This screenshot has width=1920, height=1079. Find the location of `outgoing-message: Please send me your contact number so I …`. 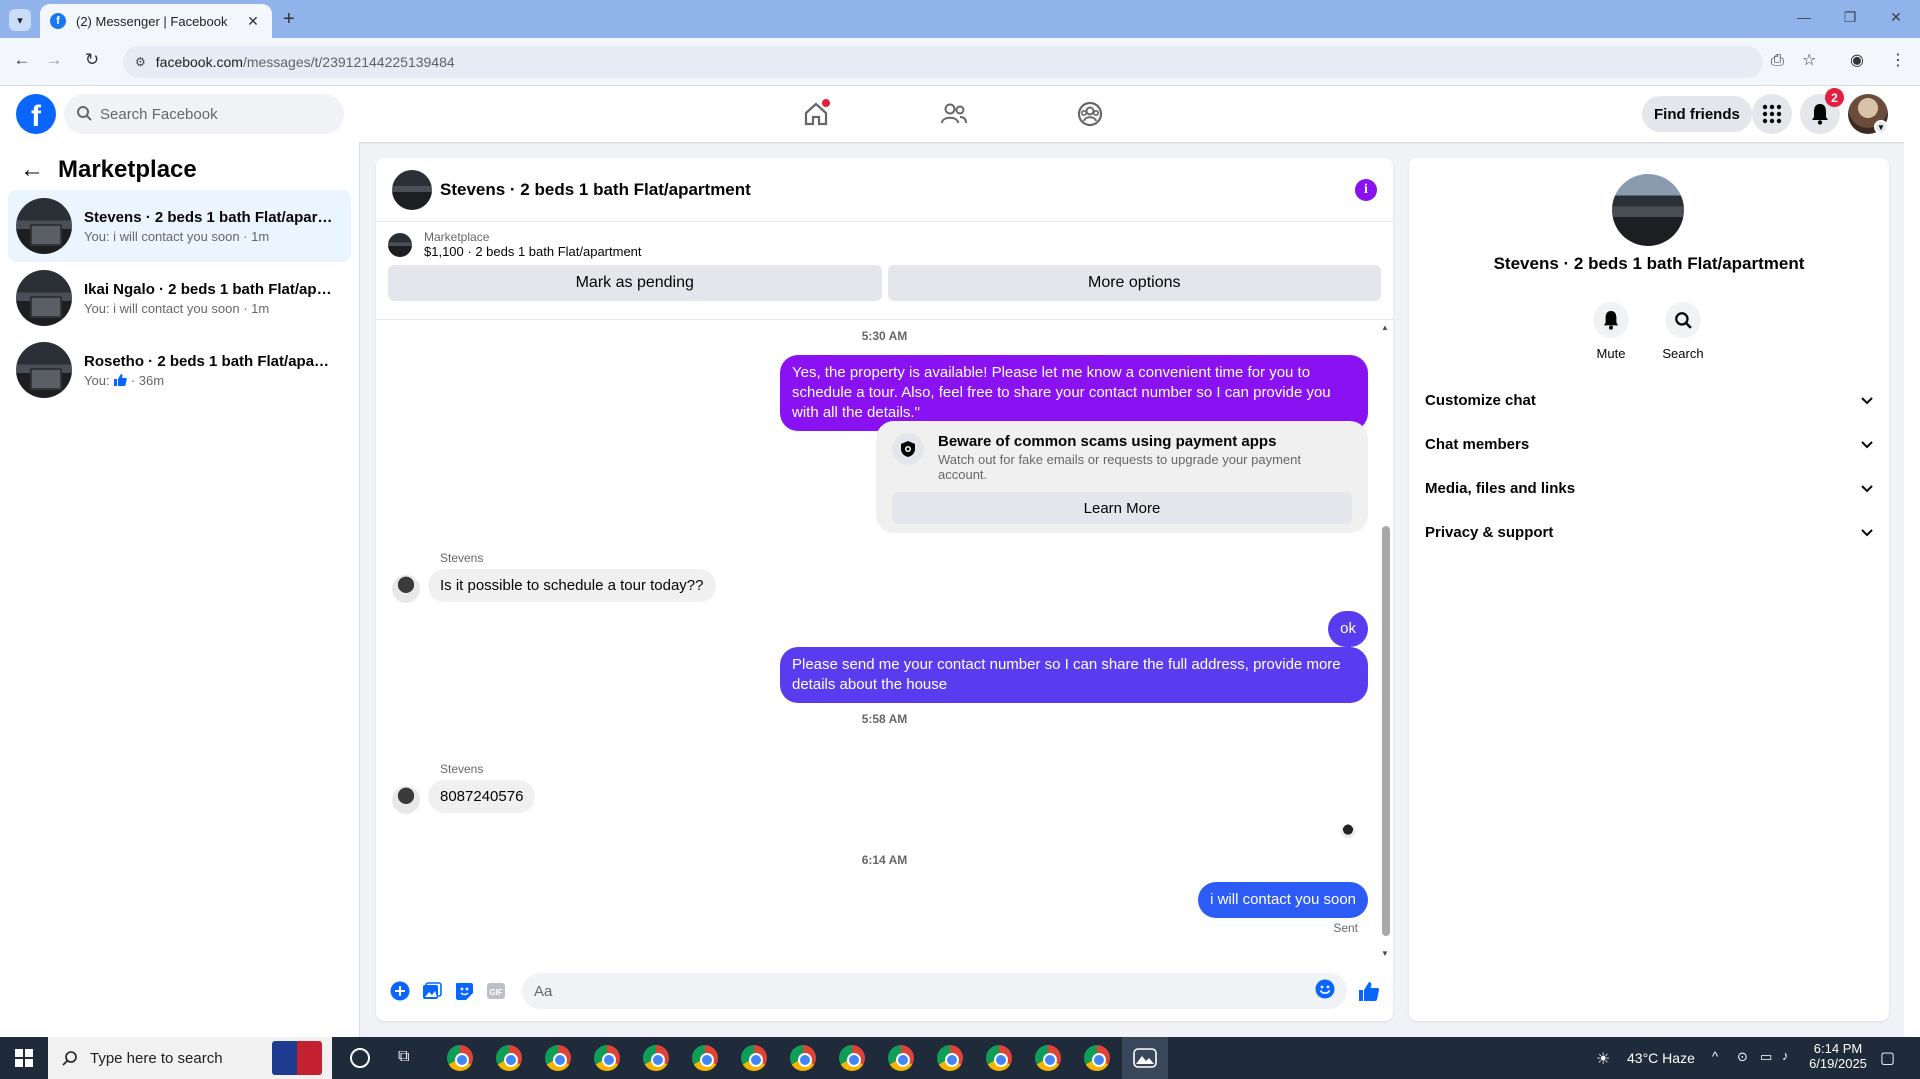

outgoing-message: Please send me your contact number so I … is located at coordinates (1074, 675).